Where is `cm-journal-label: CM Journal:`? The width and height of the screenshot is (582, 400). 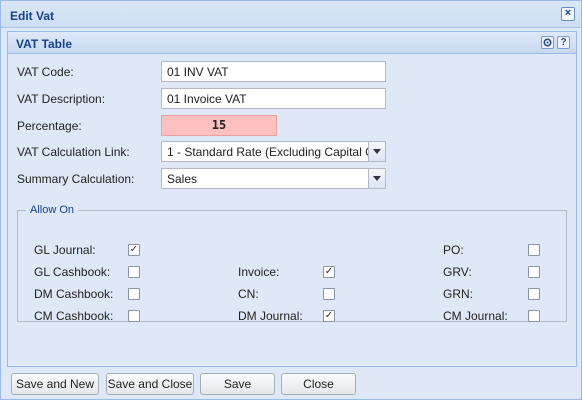 cm-journal-label: CM Journal: is located at coordinates (475, 316).